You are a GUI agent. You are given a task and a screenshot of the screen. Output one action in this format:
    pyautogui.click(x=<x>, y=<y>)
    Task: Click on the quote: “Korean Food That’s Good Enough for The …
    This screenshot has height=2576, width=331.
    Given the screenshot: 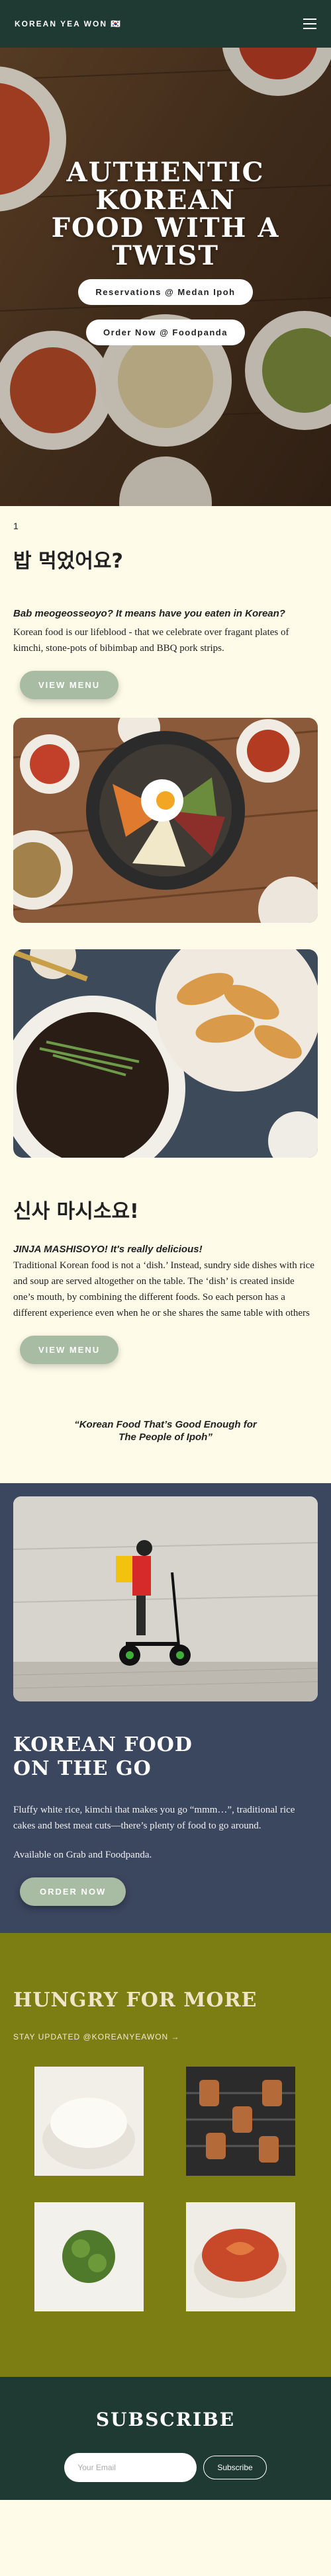 What is the action you would take?
    pyautogui.click(x=165, y=1430)
    